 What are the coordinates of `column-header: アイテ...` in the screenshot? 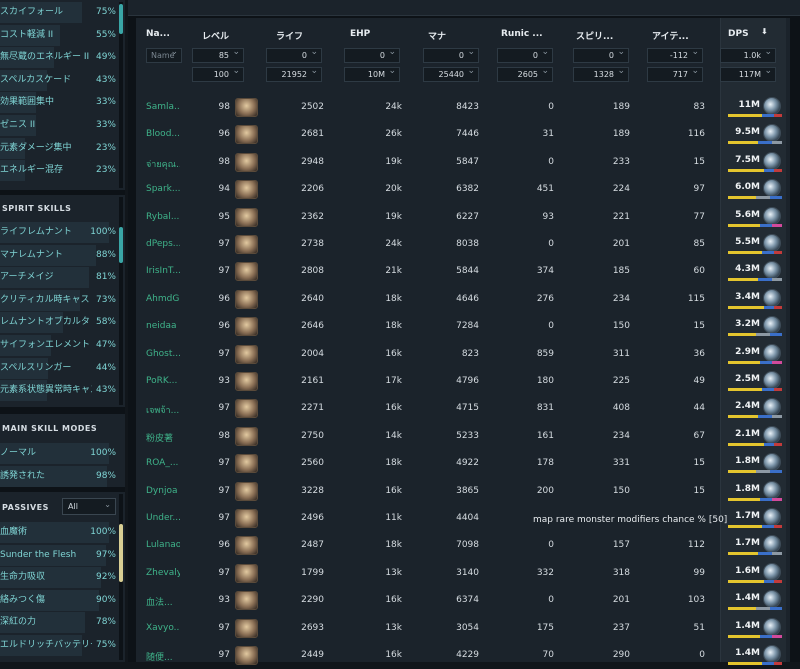 It's located at (670, 35).